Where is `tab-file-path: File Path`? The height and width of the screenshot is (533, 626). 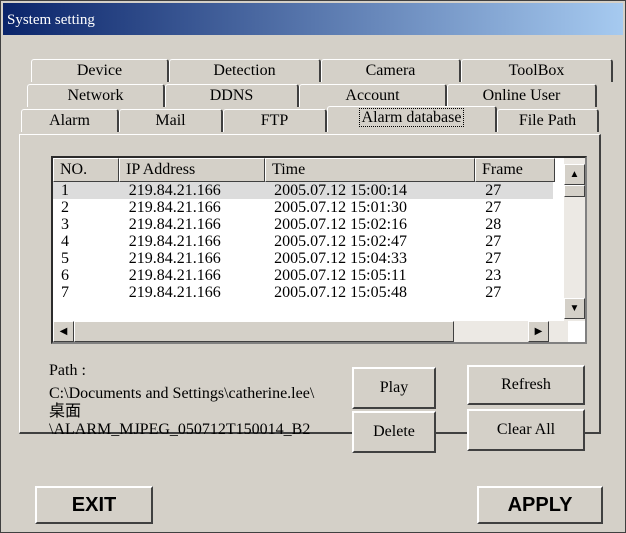
tab-file-path: File Path is located at coordinates (548, 120).